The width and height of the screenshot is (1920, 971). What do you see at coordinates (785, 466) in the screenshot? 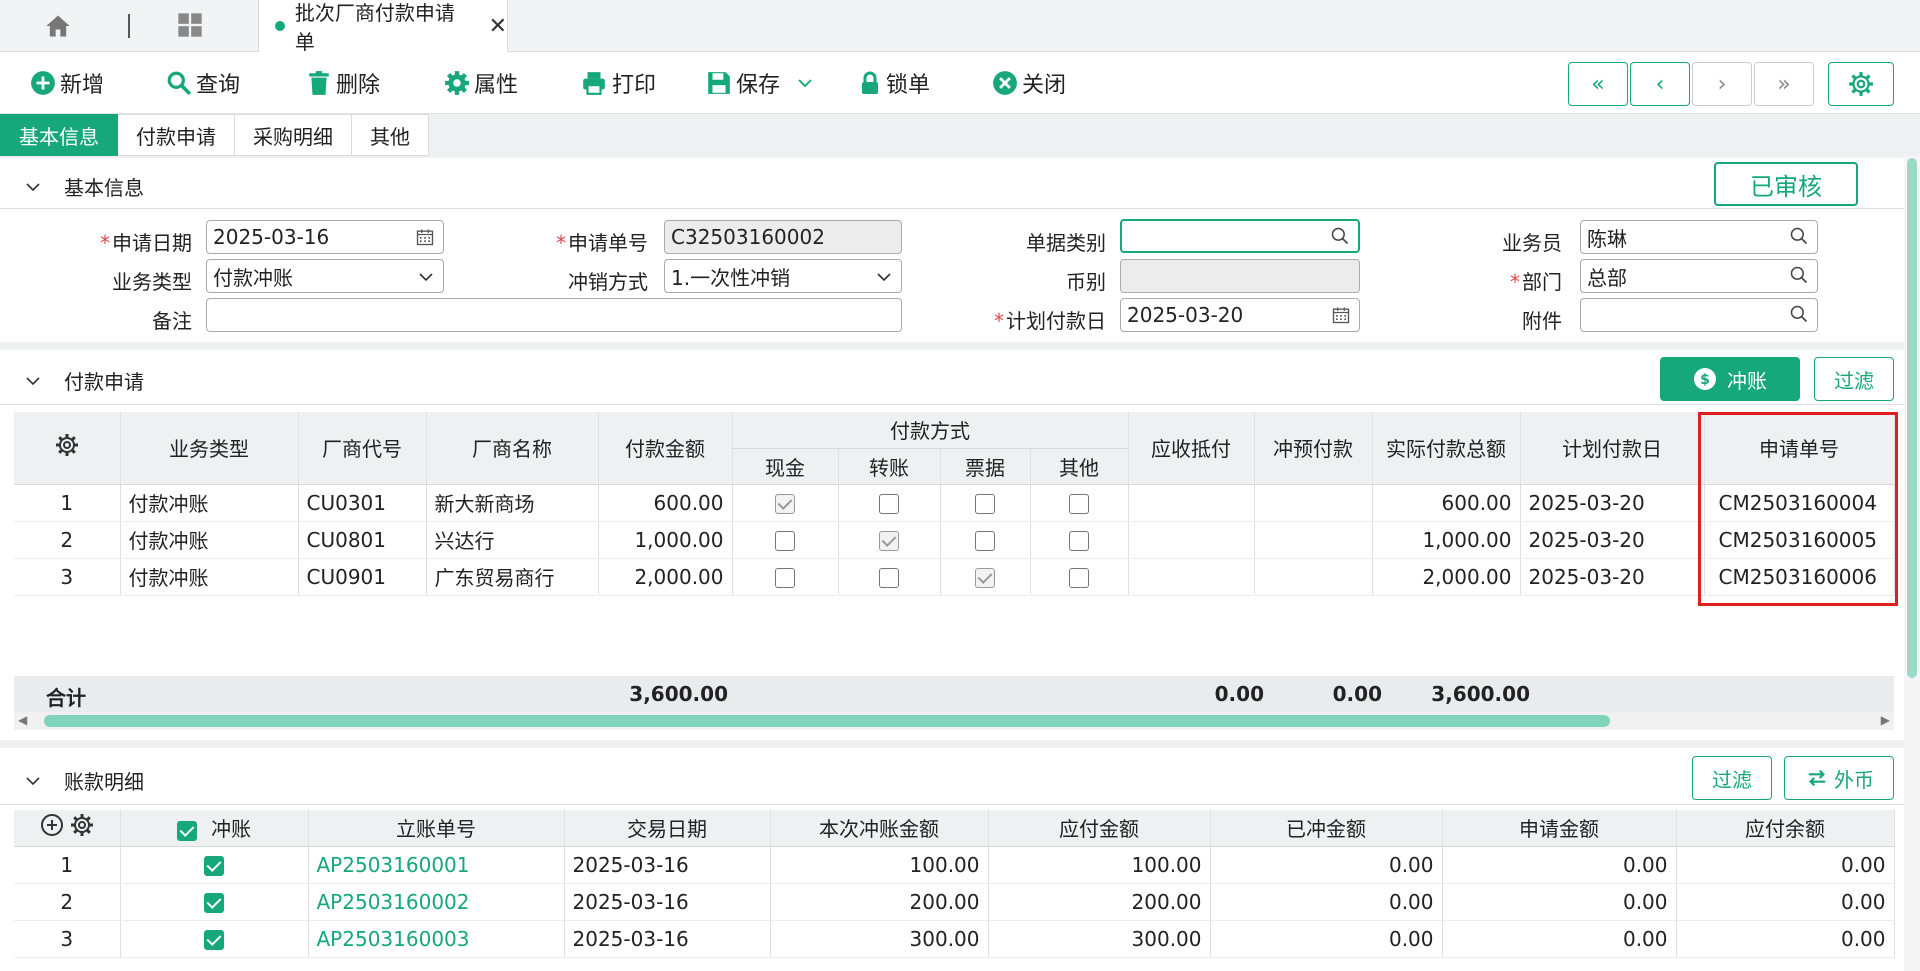
I see `col-cash: 现金` at bounding box center [785, 466].